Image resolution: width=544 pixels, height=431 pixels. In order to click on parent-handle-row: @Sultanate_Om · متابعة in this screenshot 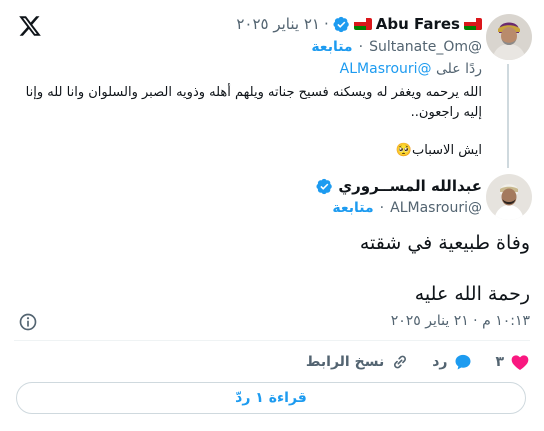, I will do `click(396, 47)`.